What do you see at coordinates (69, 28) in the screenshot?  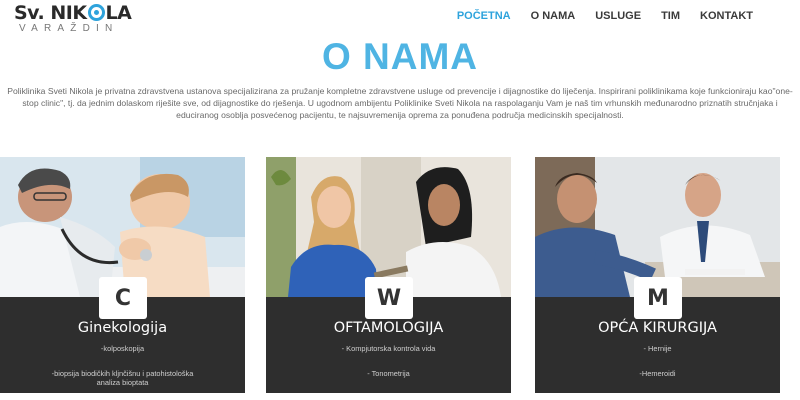 I see `logo-subtitle: VARAŽDIN` at bounding box center [69, 28].